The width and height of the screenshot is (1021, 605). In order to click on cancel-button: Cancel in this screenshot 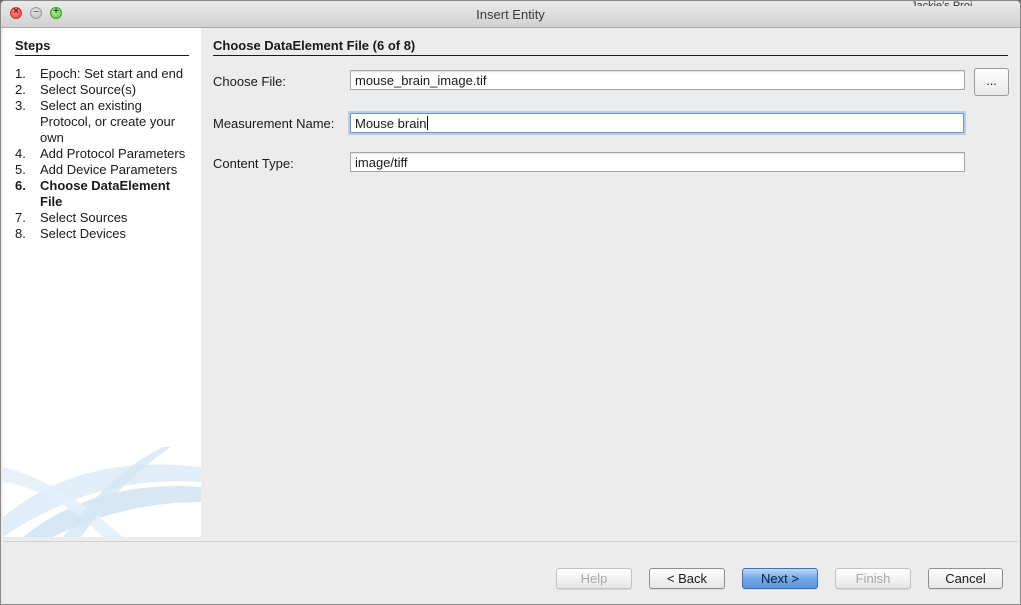, I will do `click(965, 578)`.